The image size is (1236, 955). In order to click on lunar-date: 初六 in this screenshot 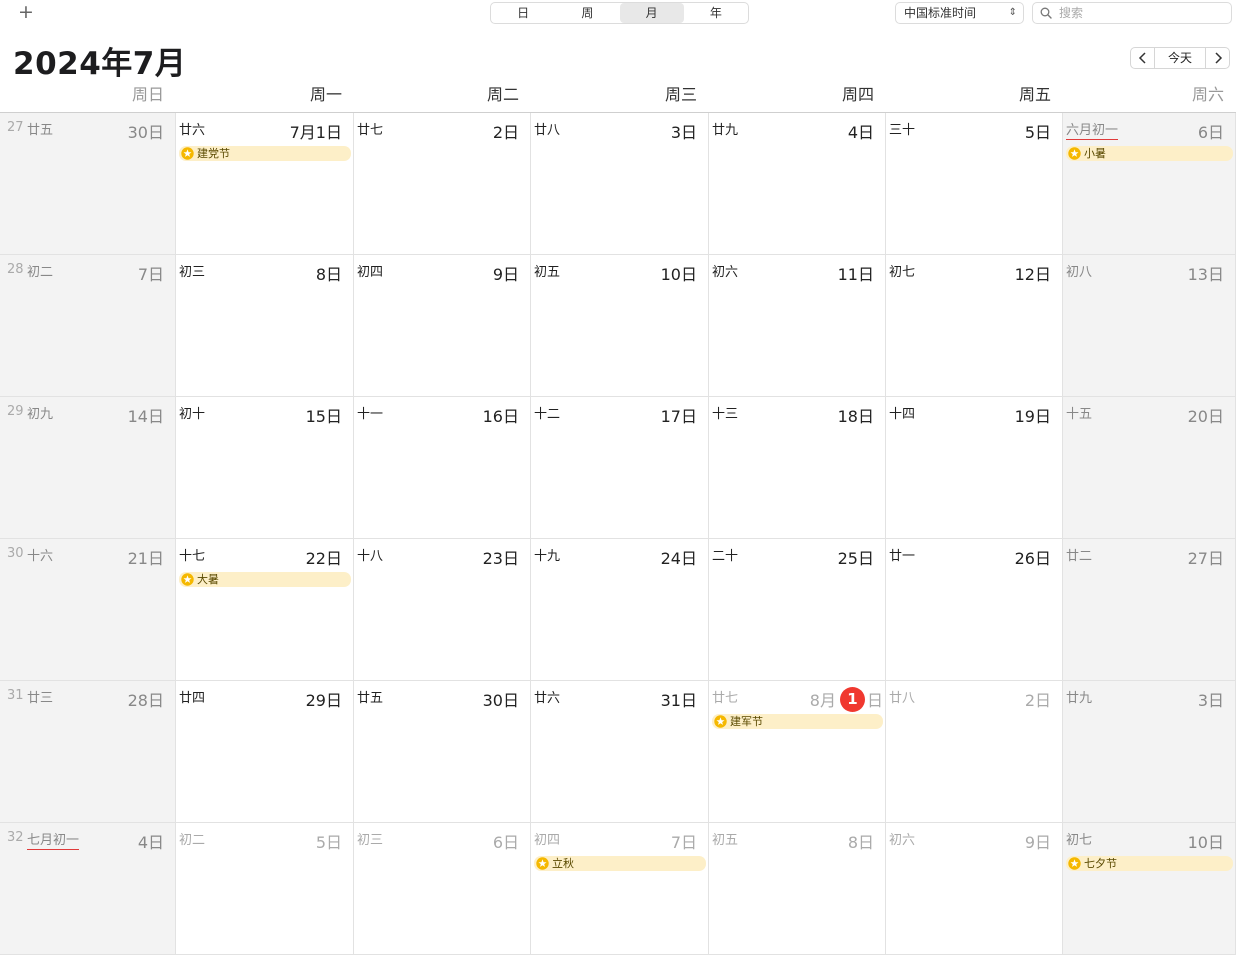, I will do `click(902, 840)`.